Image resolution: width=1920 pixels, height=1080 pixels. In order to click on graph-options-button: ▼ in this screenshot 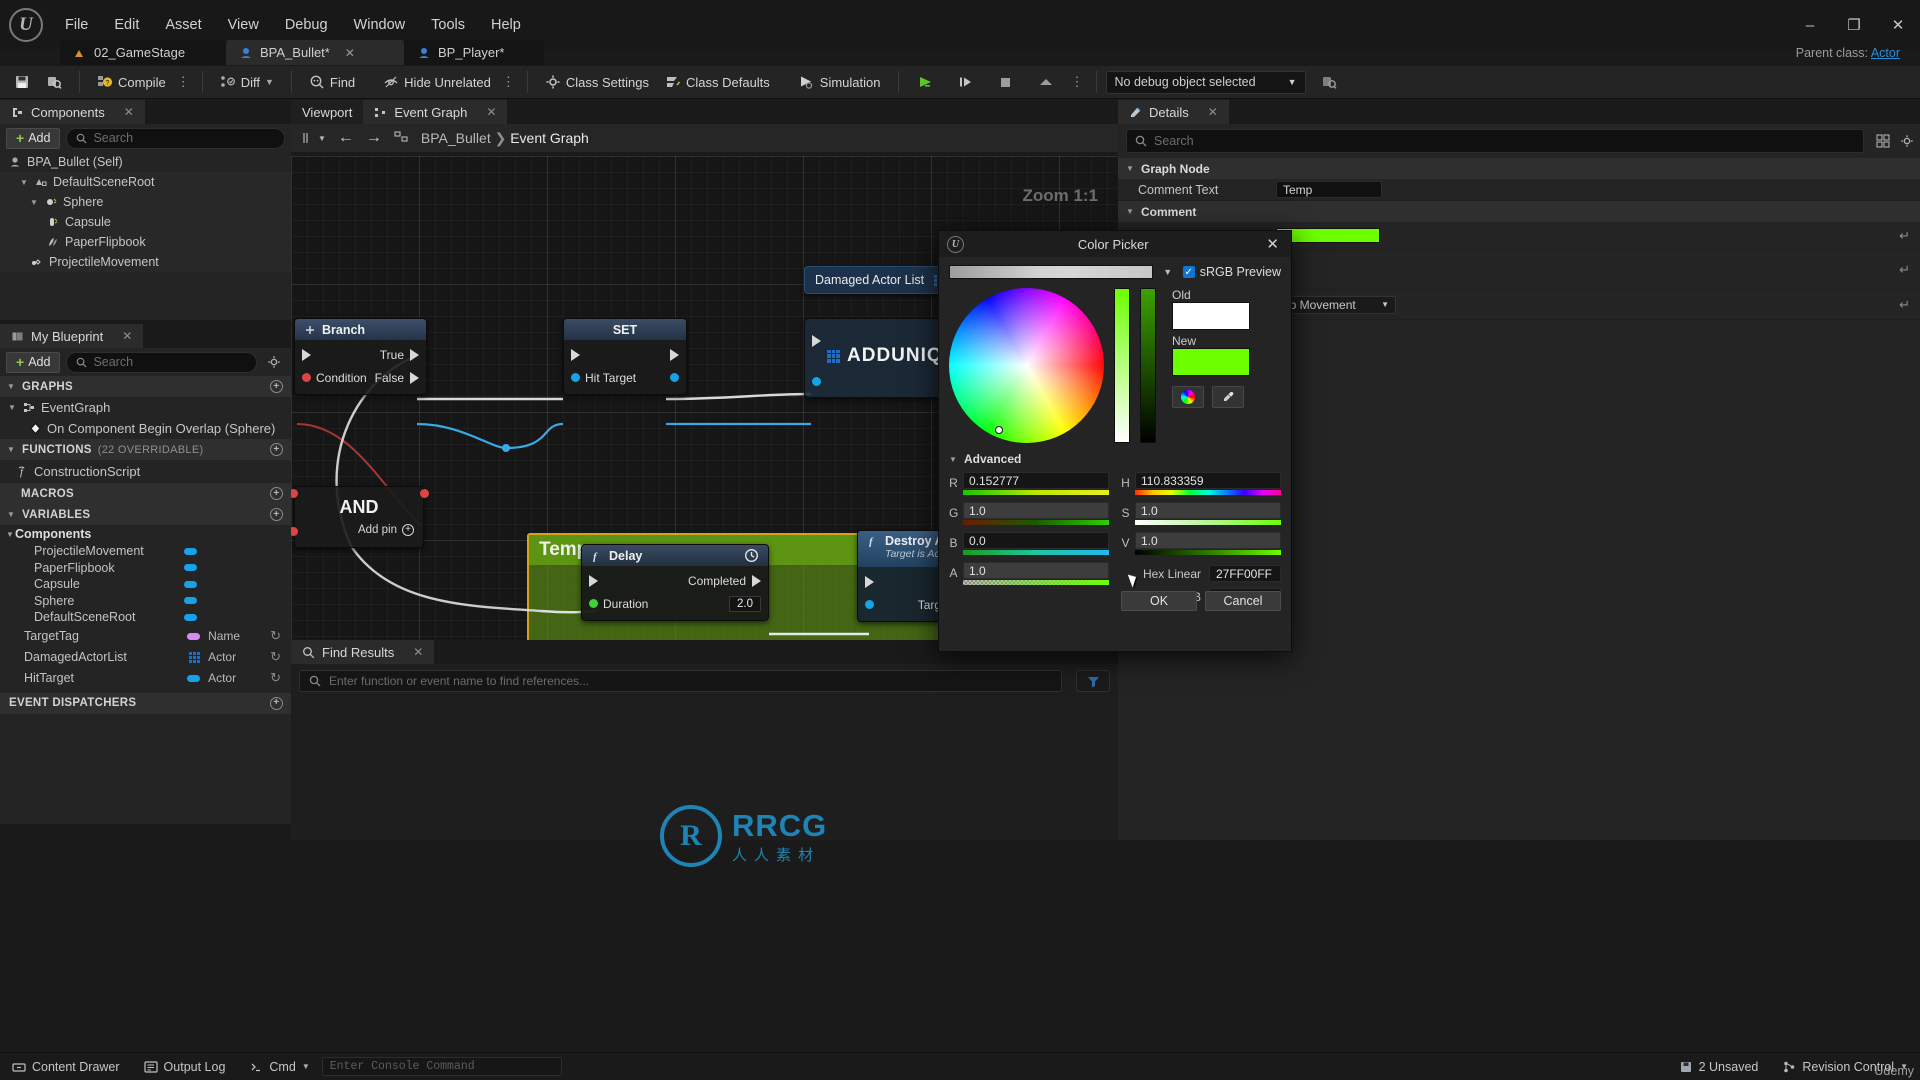, I will do `click(313, 138)`.